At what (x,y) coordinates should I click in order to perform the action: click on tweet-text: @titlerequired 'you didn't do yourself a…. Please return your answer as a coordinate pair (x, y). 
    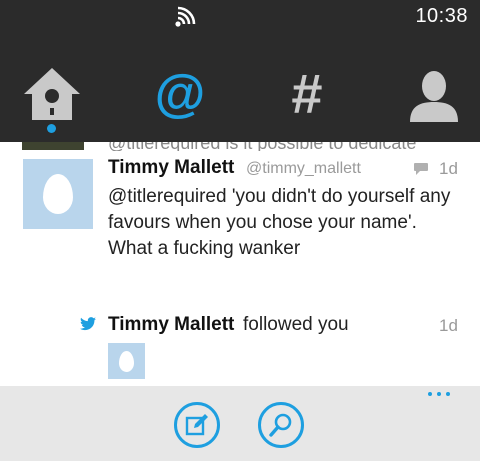
    Looking at the image, I should click on (279, 222).